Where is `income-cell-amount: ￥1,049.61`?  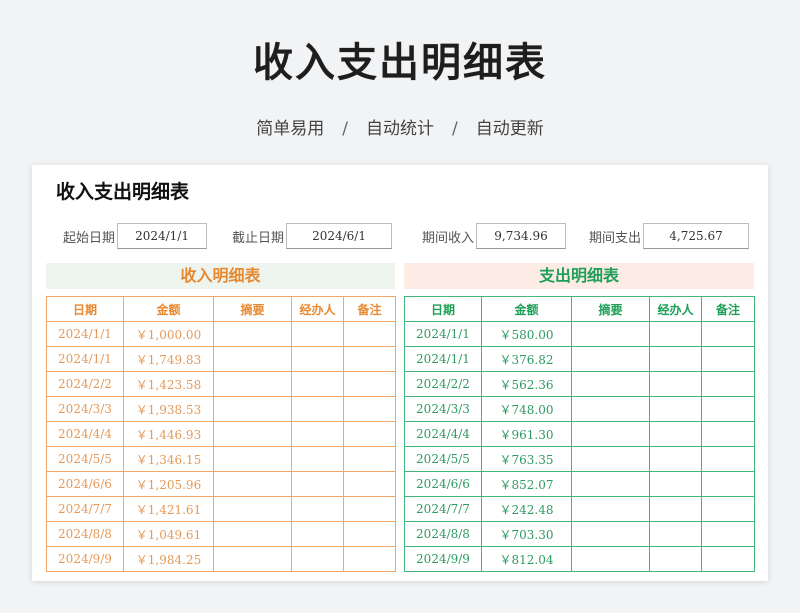 income-cell-amount: ￥1,049.61 is located at coordinates (168, 534).